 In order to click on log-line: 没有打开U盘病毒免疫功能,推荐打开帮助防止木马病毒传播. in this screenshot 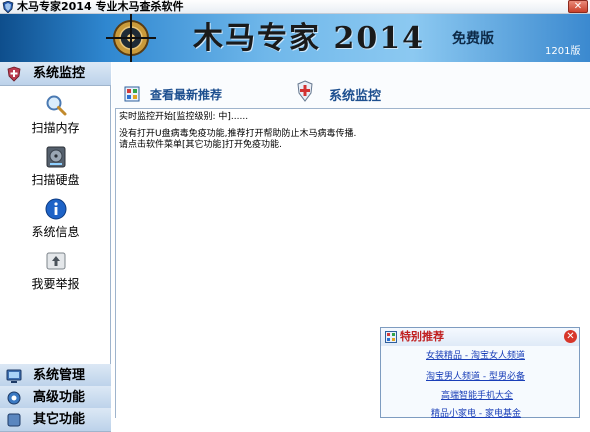, I will do `click(238, 134)`.